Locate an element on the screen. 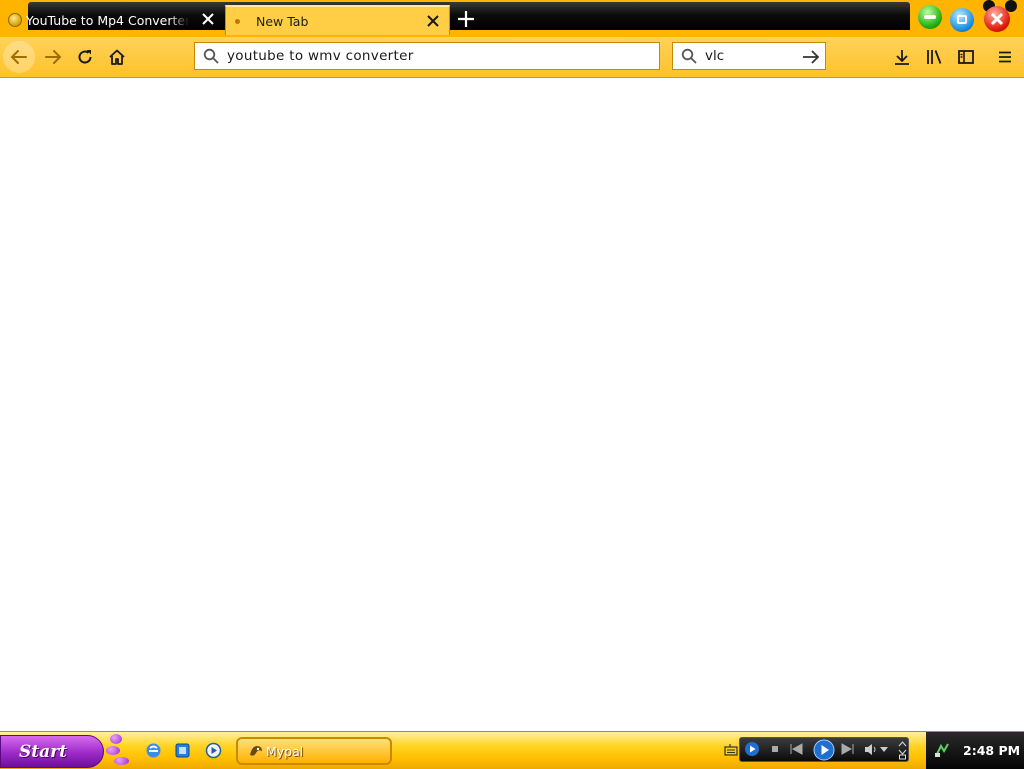  maximize-button is located at coordinates (962, 20).